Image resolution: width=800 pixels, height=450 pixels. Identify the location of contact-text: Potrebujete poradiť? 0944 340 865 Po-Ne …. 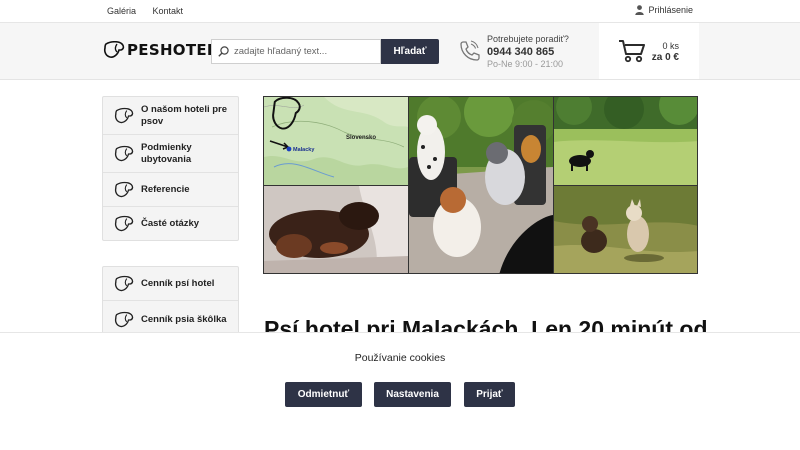
(528, 52).